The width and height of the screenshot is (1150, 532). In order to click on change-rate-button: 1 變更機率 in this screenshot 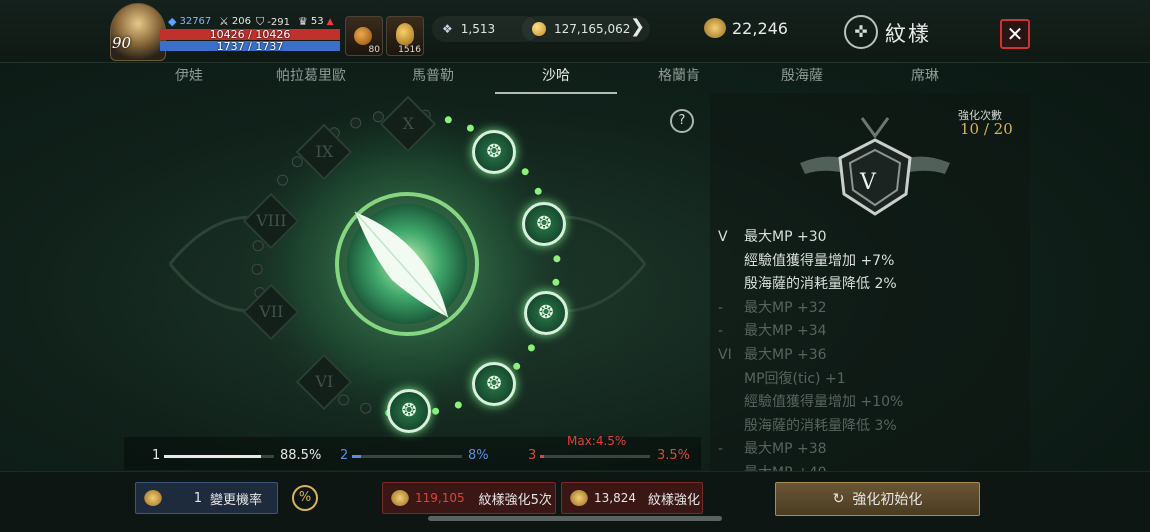, I will do `click(206, 498)`.